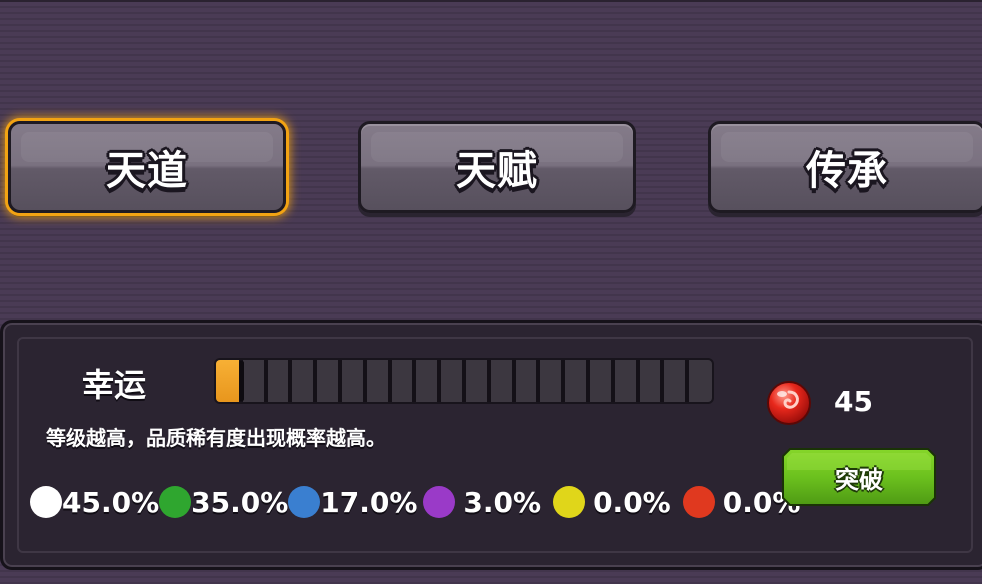 The image size is (982, 584). I want to click on rate-white-value: 45.0%, so click(111, 502).